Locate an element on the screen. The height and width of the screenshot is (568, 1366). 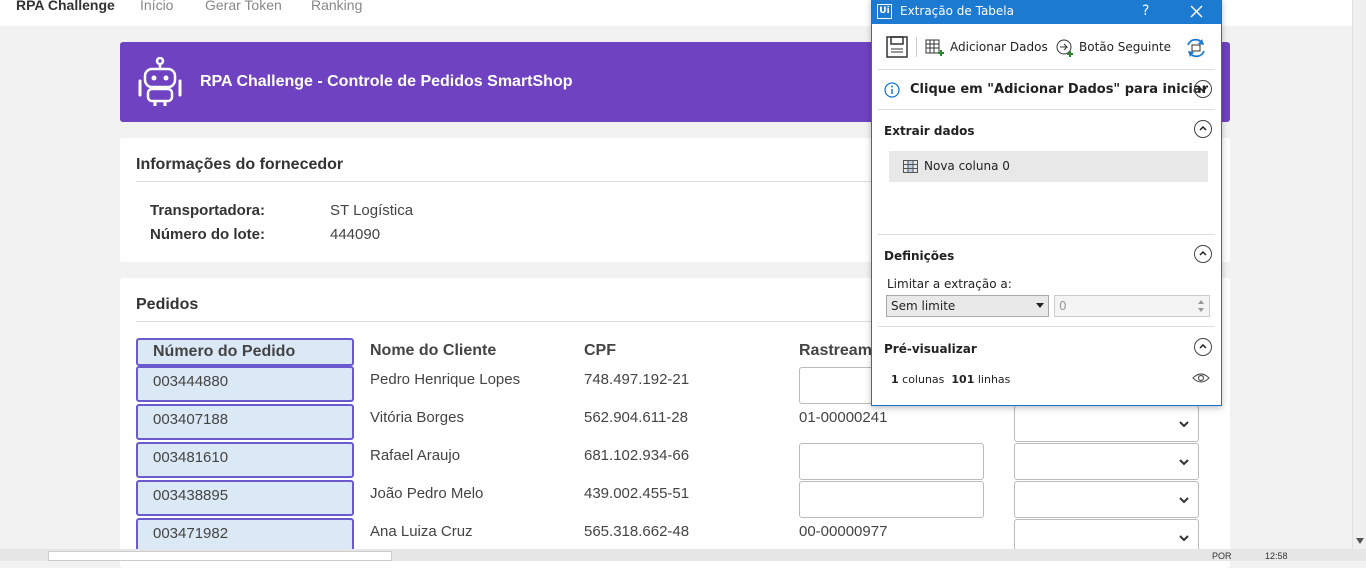
cpf-cell: 565.318.662-48 is located at coordinates (637, 531).